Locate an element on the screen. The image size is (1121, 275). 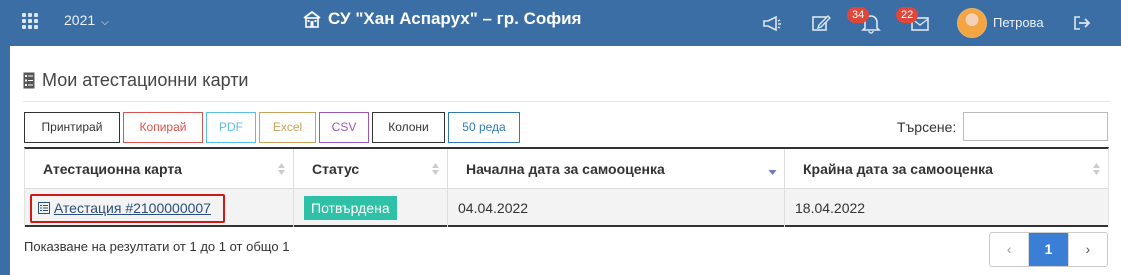
attestation-link: Атестация #2100000007 is located at coordinates (127, 208).